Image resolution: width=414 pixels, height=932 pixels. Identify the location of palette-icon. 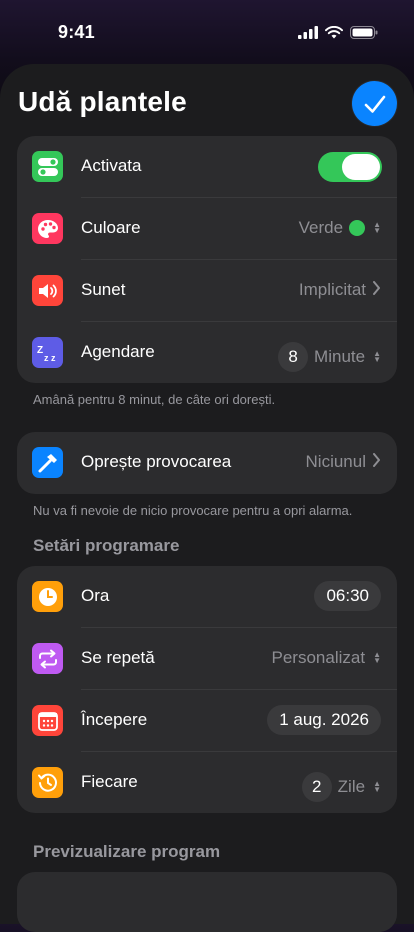
(47, 228).